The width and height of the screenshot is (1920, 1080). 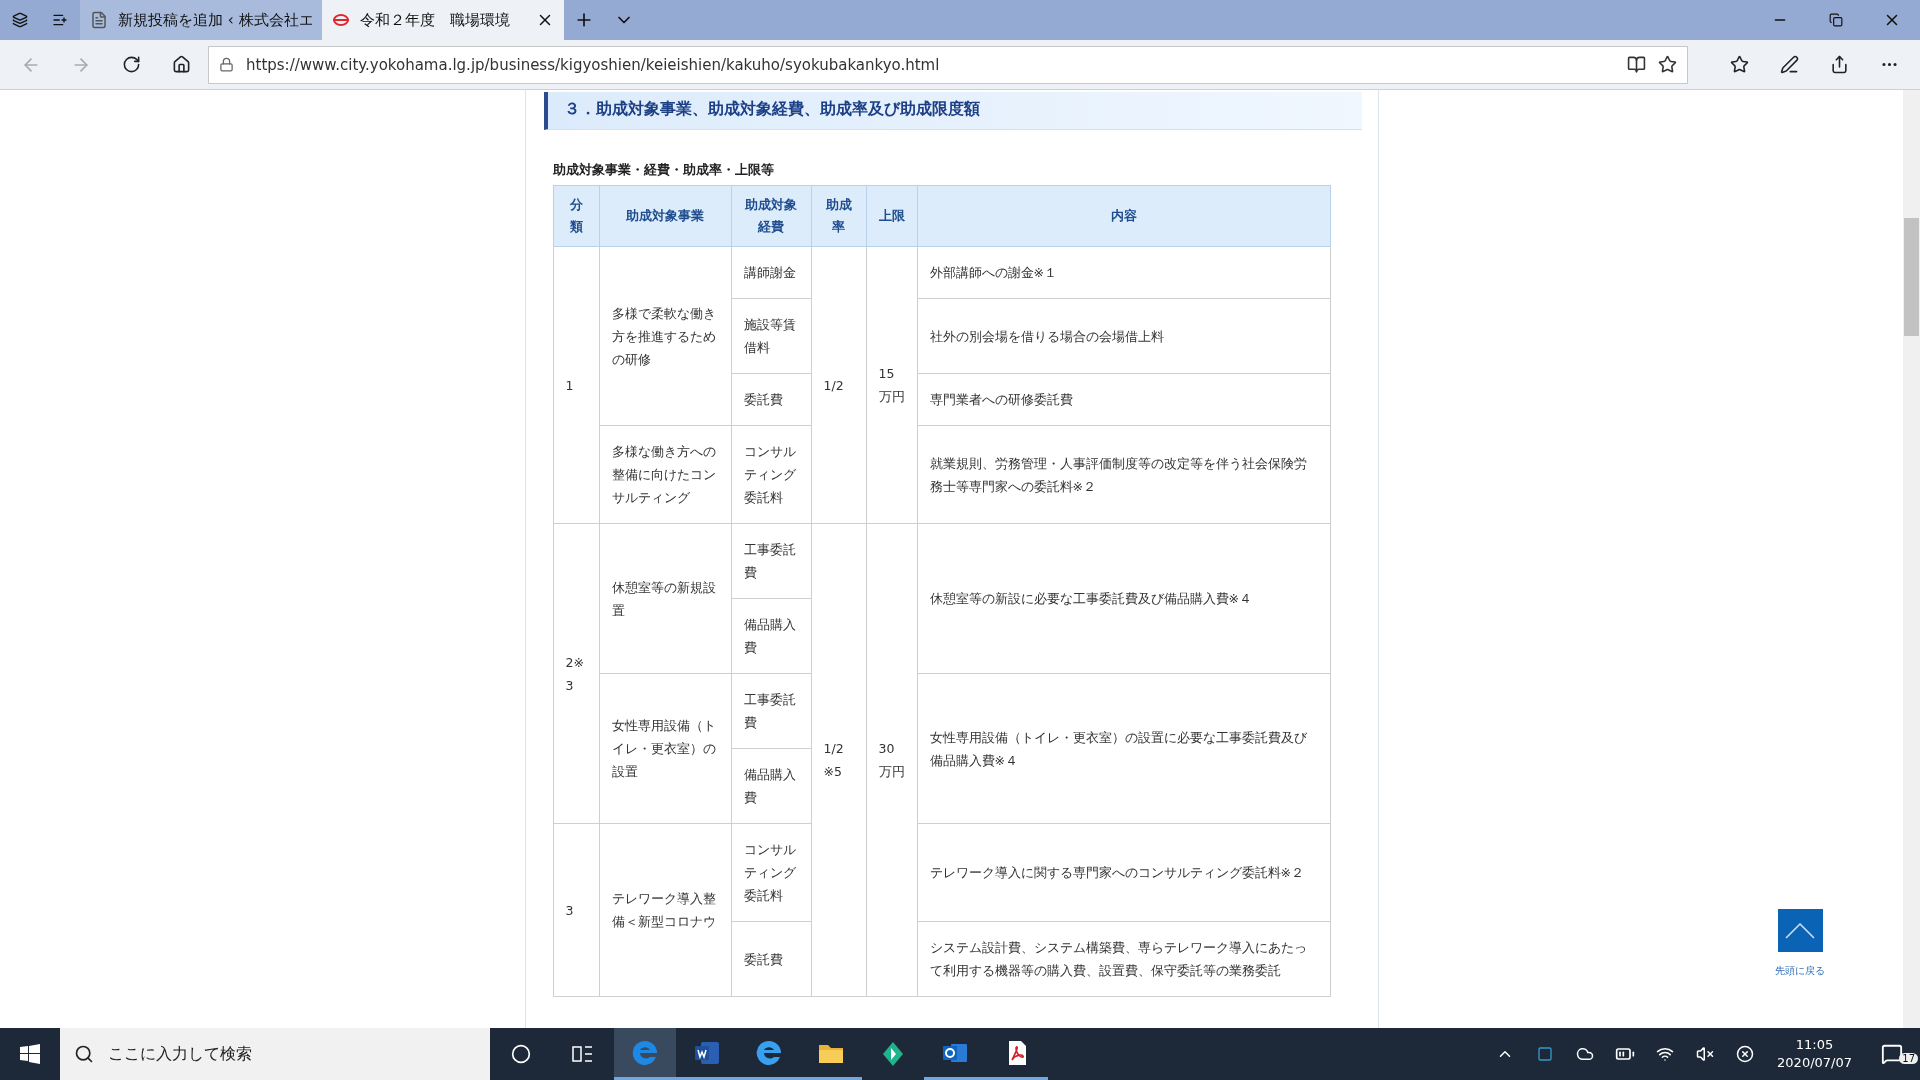 I want to click on content-cell: システム設計費、システム構築費、専らテレワーク導入にあたって利用する機器等の購入費、設置費、保守委託等の業務委託, so click(x=1123, y=959).